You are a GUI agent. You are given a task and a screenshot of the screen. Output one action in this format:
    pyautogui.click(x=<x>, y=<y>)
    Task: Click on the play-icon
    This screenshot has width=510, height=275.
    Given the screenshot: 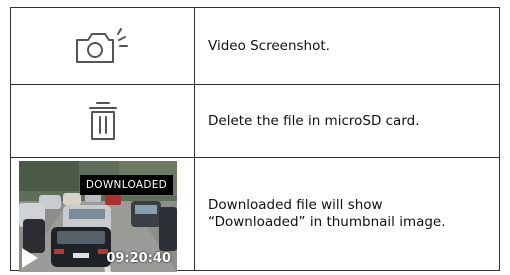 What is the action you would take?
    pyautogui.click(x=30, y=258)
    